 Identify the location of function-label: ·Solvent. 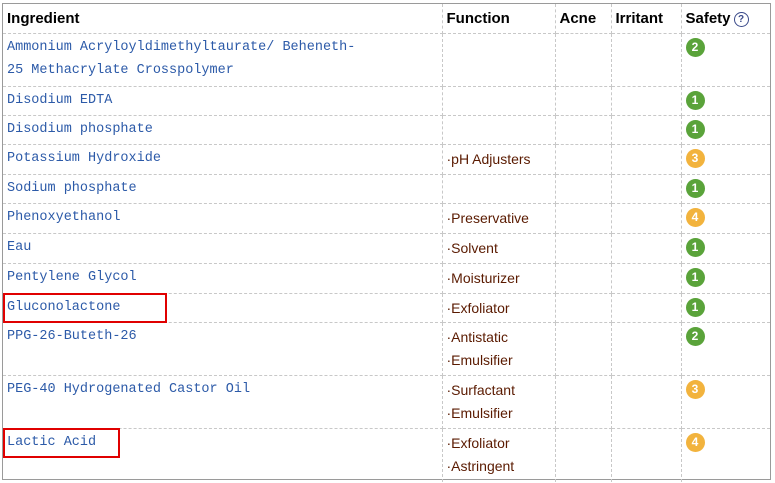
(472, 248).